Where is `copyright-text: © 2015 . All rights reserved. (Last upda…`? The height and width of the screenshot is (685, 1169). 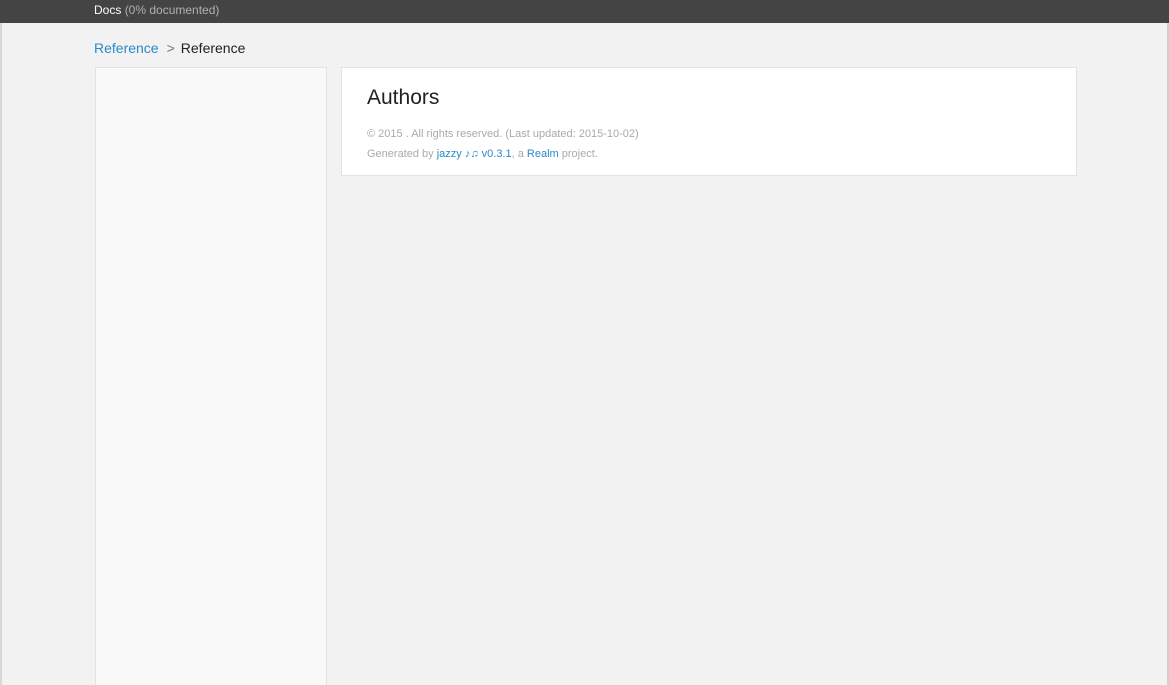
copyright-text: © 2015 . All rights reserved. (Last upda… is located at coordinates (503, 134).